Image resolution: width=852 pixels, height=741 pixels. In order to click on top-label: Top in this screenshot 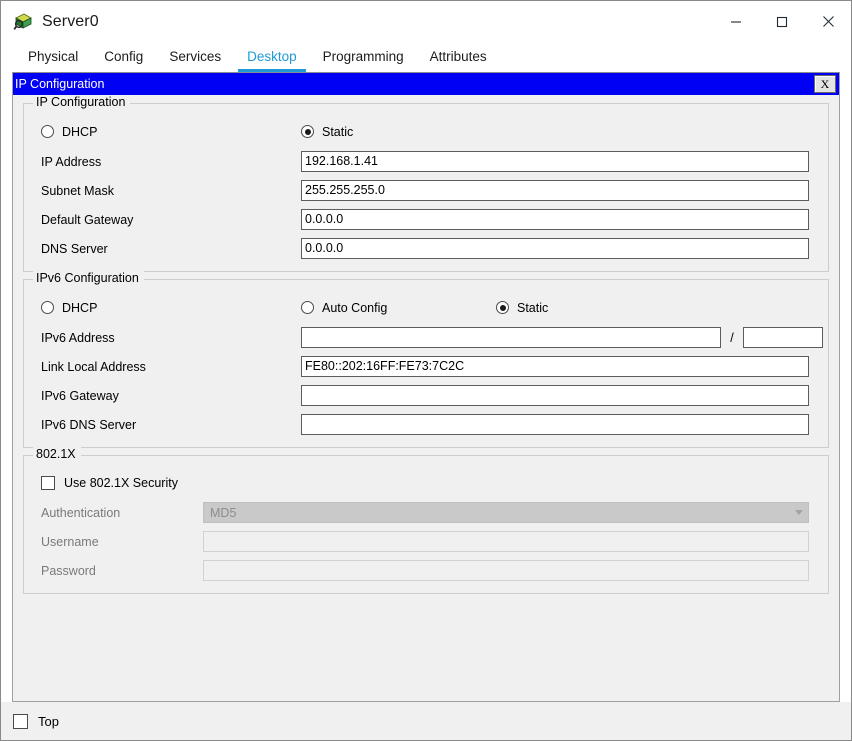, I will do `click(48, 721)`.